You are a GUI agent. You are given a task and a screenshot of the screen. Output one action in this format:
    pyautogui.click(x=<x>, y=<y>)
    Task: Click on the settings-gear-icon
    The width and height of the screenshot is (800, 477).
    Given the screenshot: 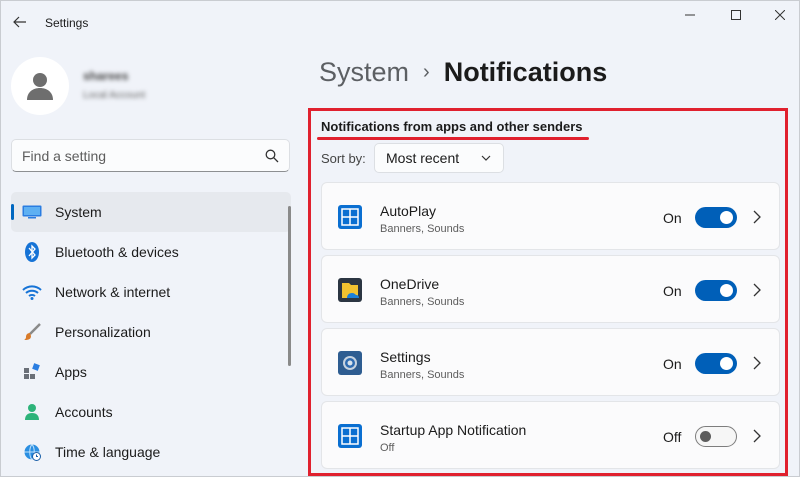 What is the action you would take?
    pyautogui.click(x=350, y=363)
    